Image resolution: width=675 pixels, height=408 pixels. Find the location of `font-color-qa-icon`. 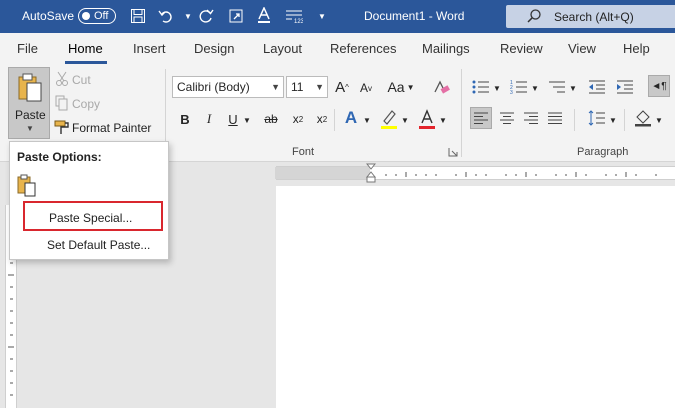

font-color-qa-icon is located at coordinates (264, 16).